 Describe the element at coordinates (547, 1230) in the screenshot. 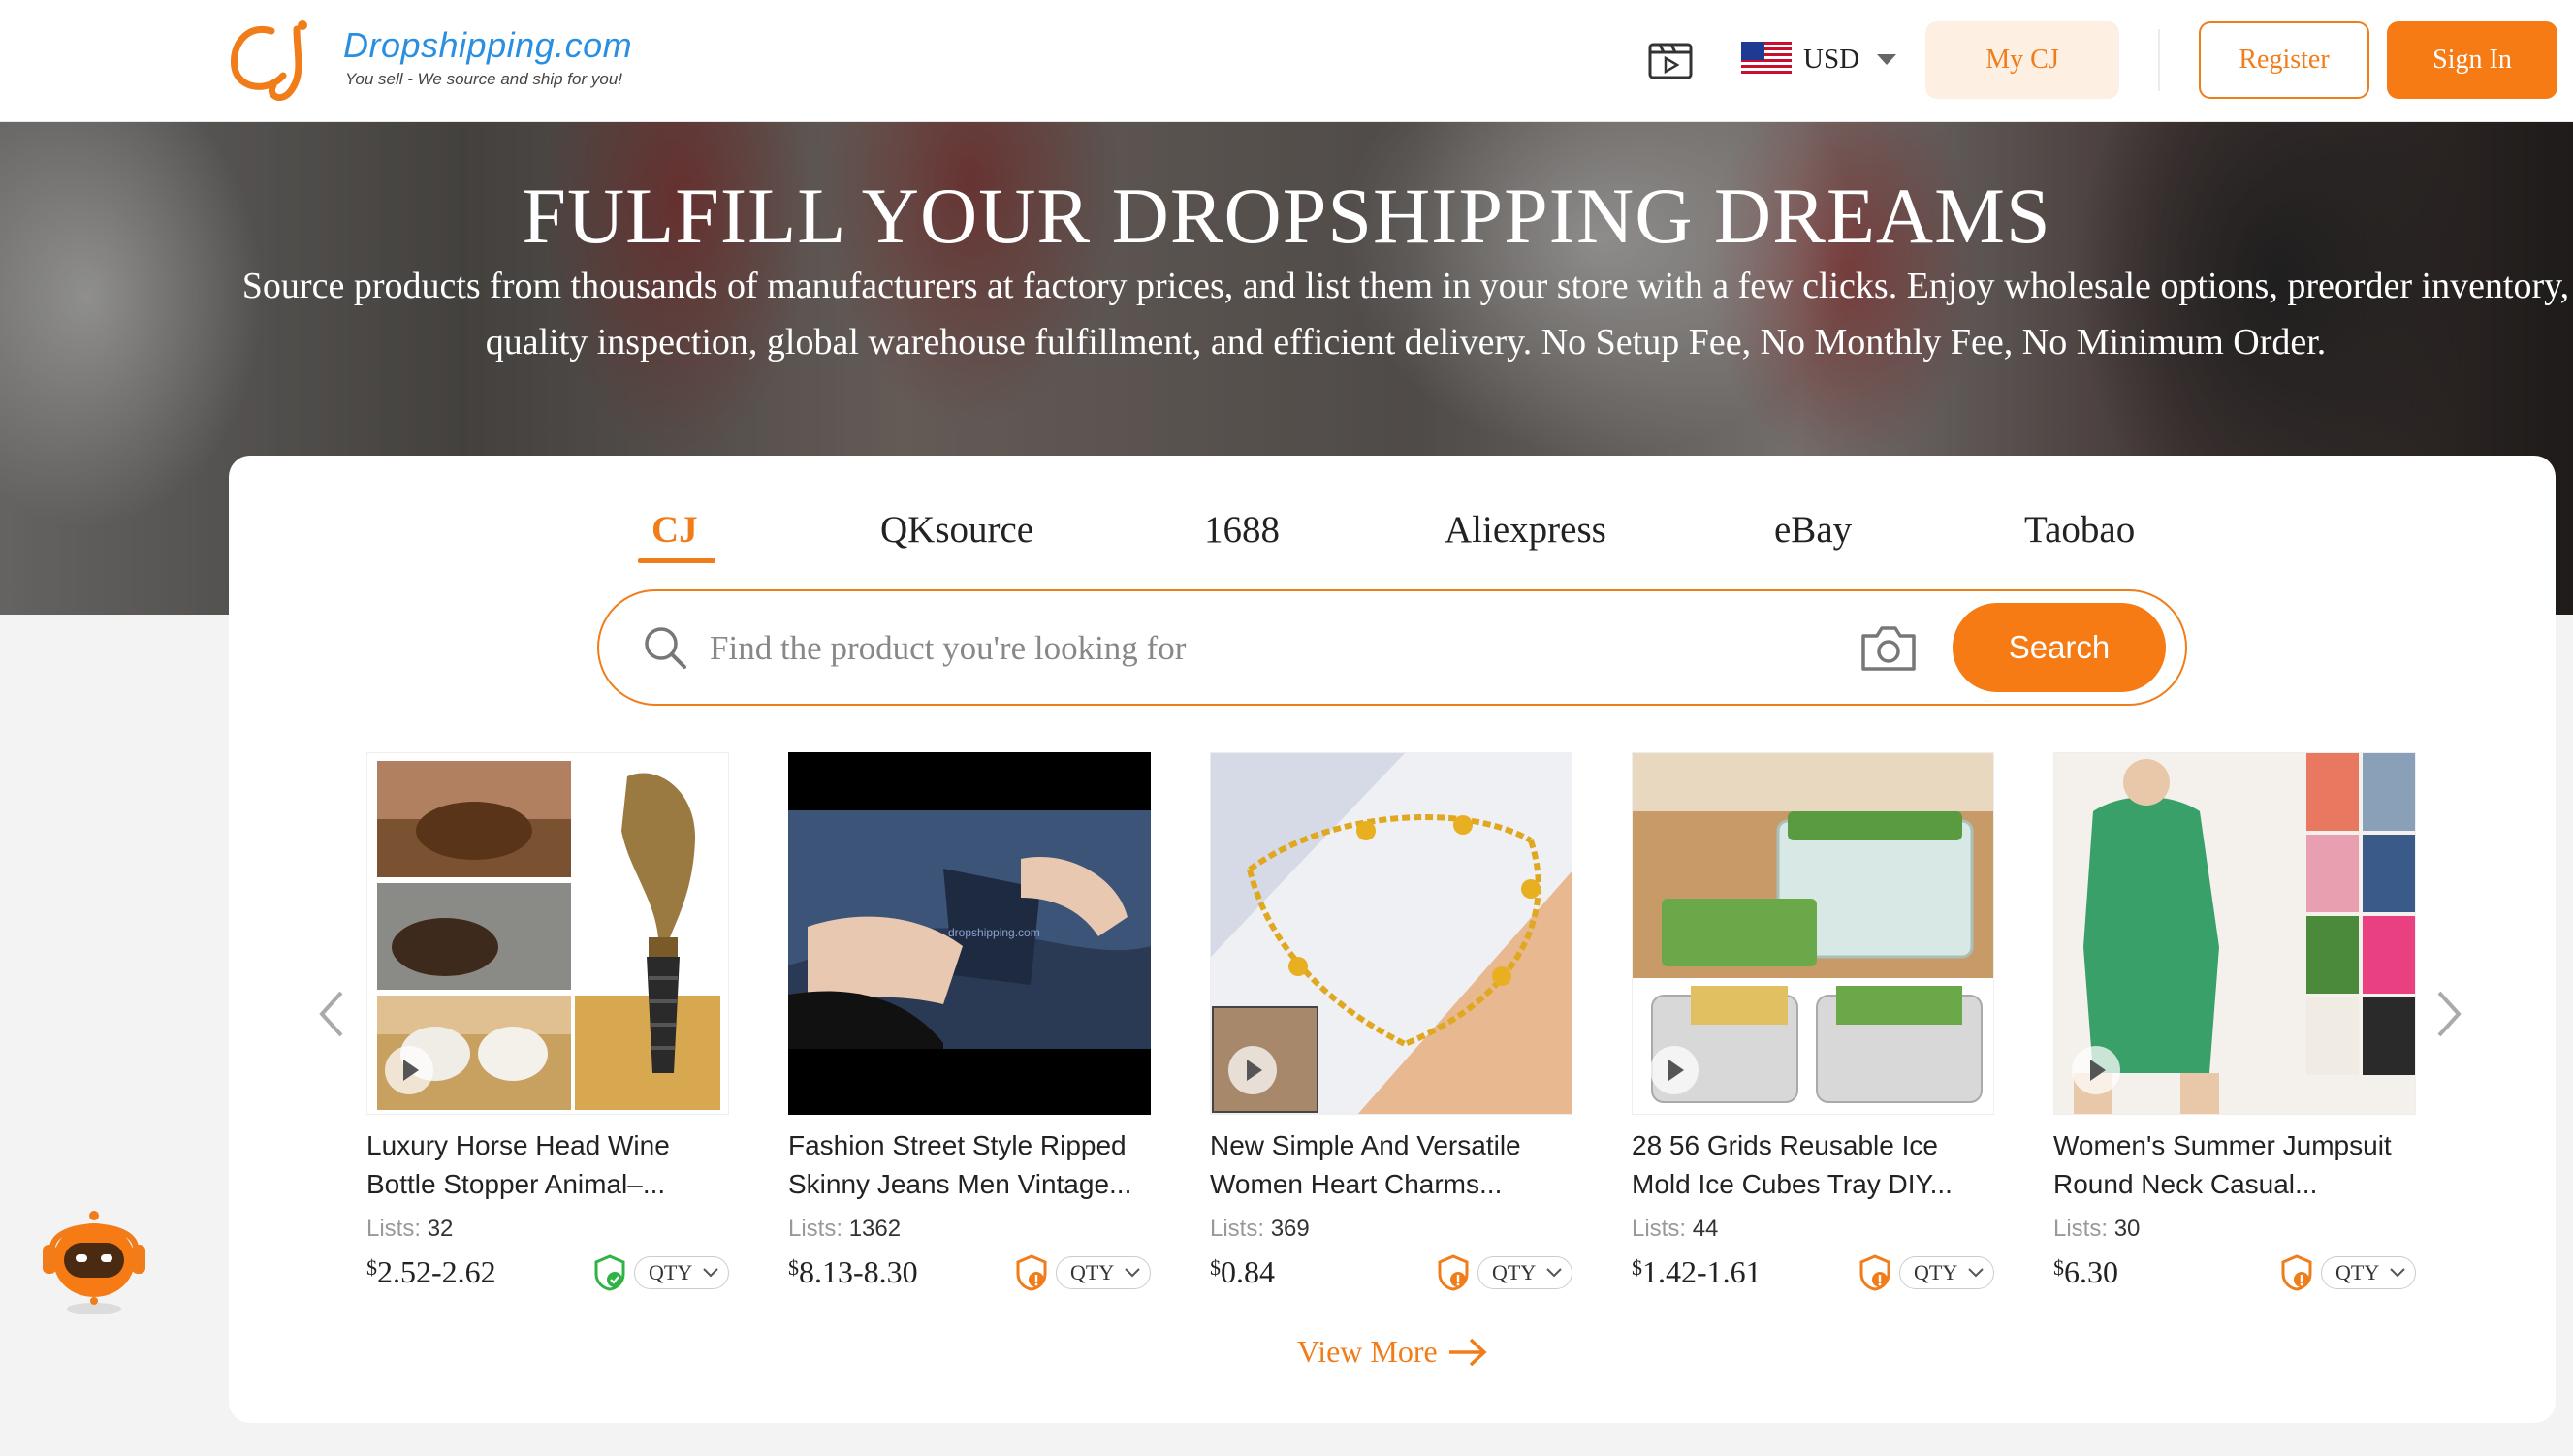

I see `product-lists: Lists: 32` at that location.